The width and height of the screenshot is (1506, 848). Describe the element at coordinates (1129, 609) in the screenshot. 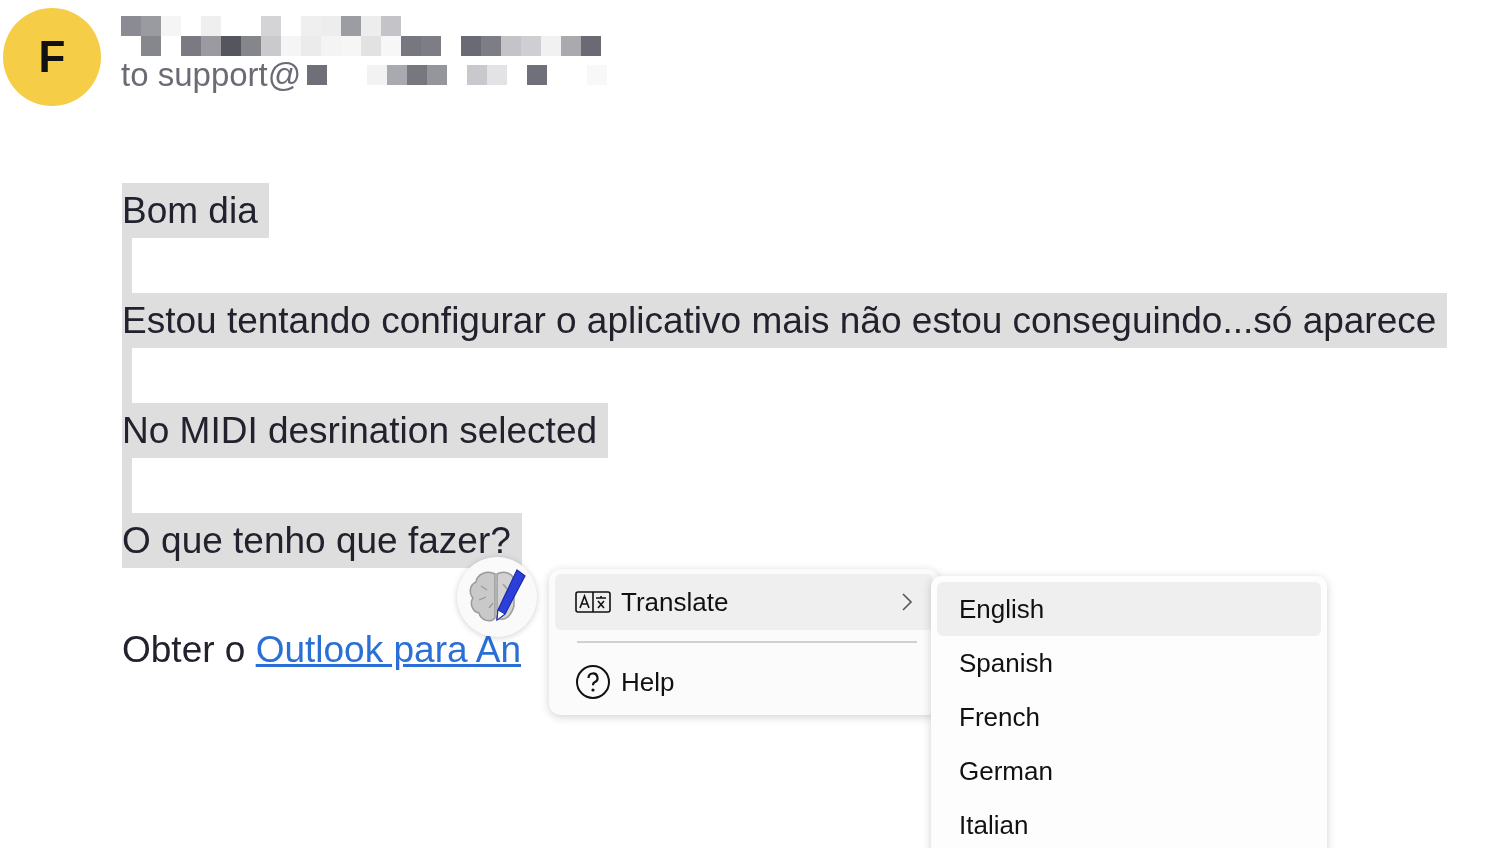

I see `language-item: English` at that location.